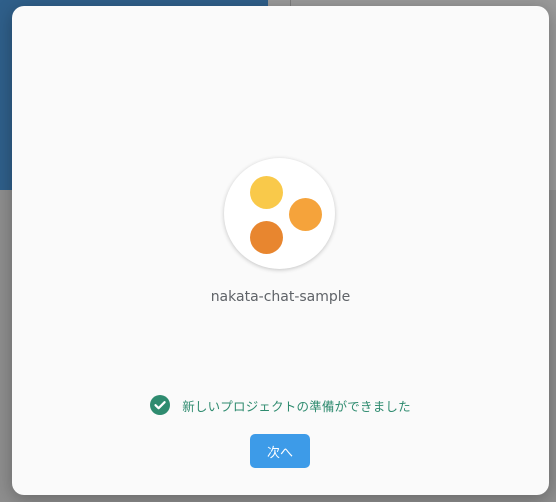 This screenshot has width=556, height=502. Describe the element at coordinates (280, 297) in the screenshot. I see `project-name: nakata-chat-sample` at that location.